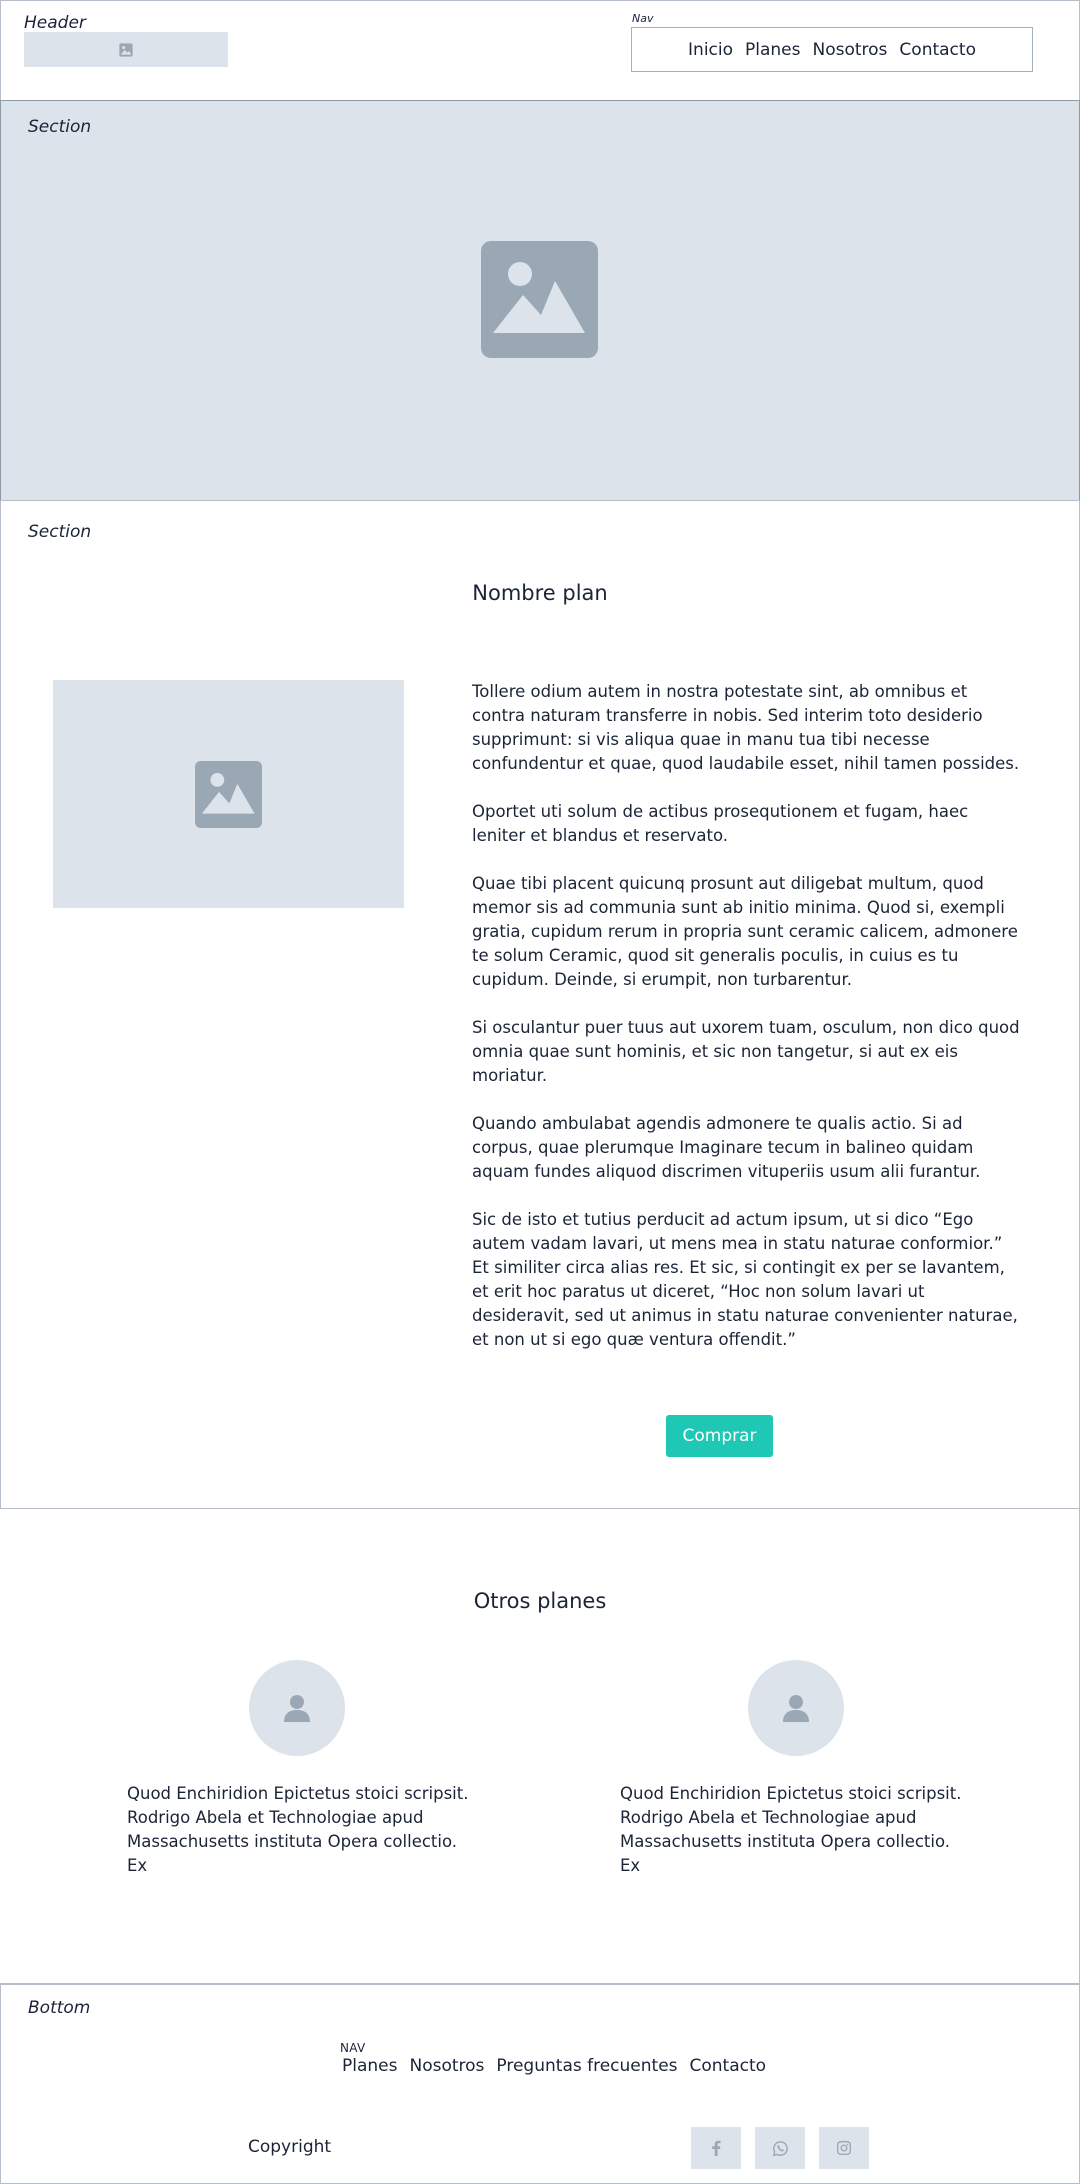 This screenshot has width=1080, height=2184. What do you see at coordinates (850, 50) in the screenshot?
I see `nav-link-nosotros: Nosotros` at bounding box center [850, 50].